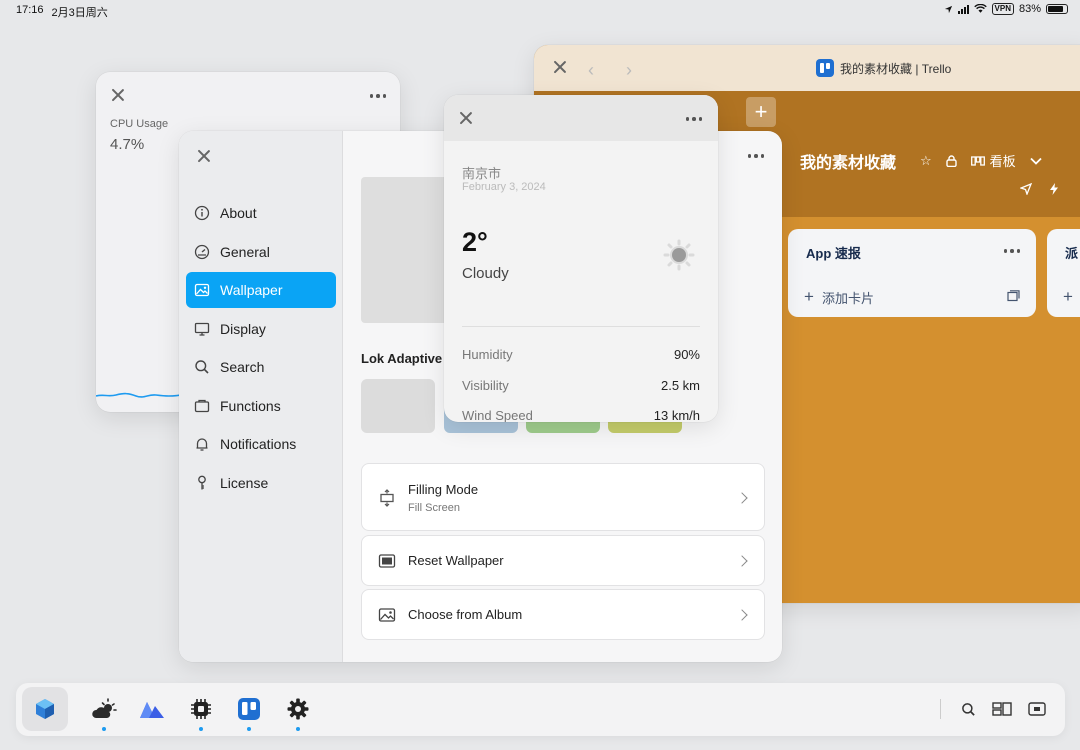  What do you see at coordinates (926, 161) in the screenshot?
I see `star-icon: ☆` at bounding box center [926, 161].